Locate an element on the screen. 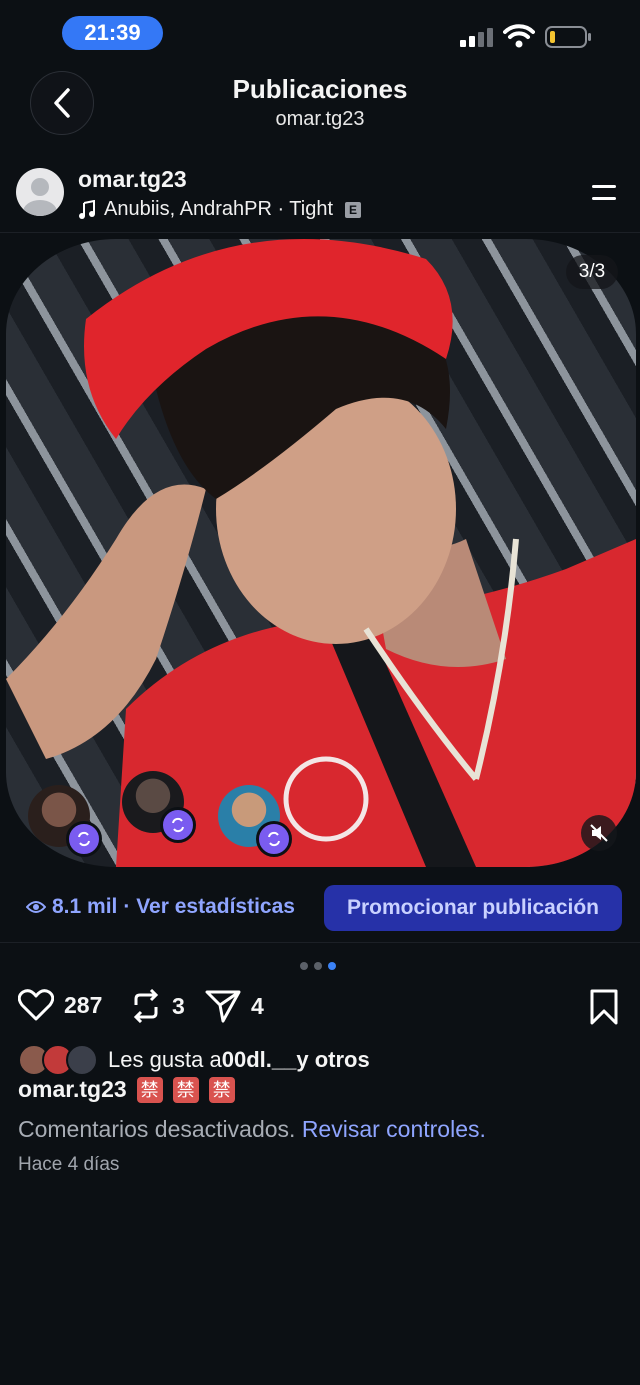 The width and height of the screenshot is (640, 1385). caption: omar.tg23 禁 禁 禁 is located at coordinates (126, 1089).